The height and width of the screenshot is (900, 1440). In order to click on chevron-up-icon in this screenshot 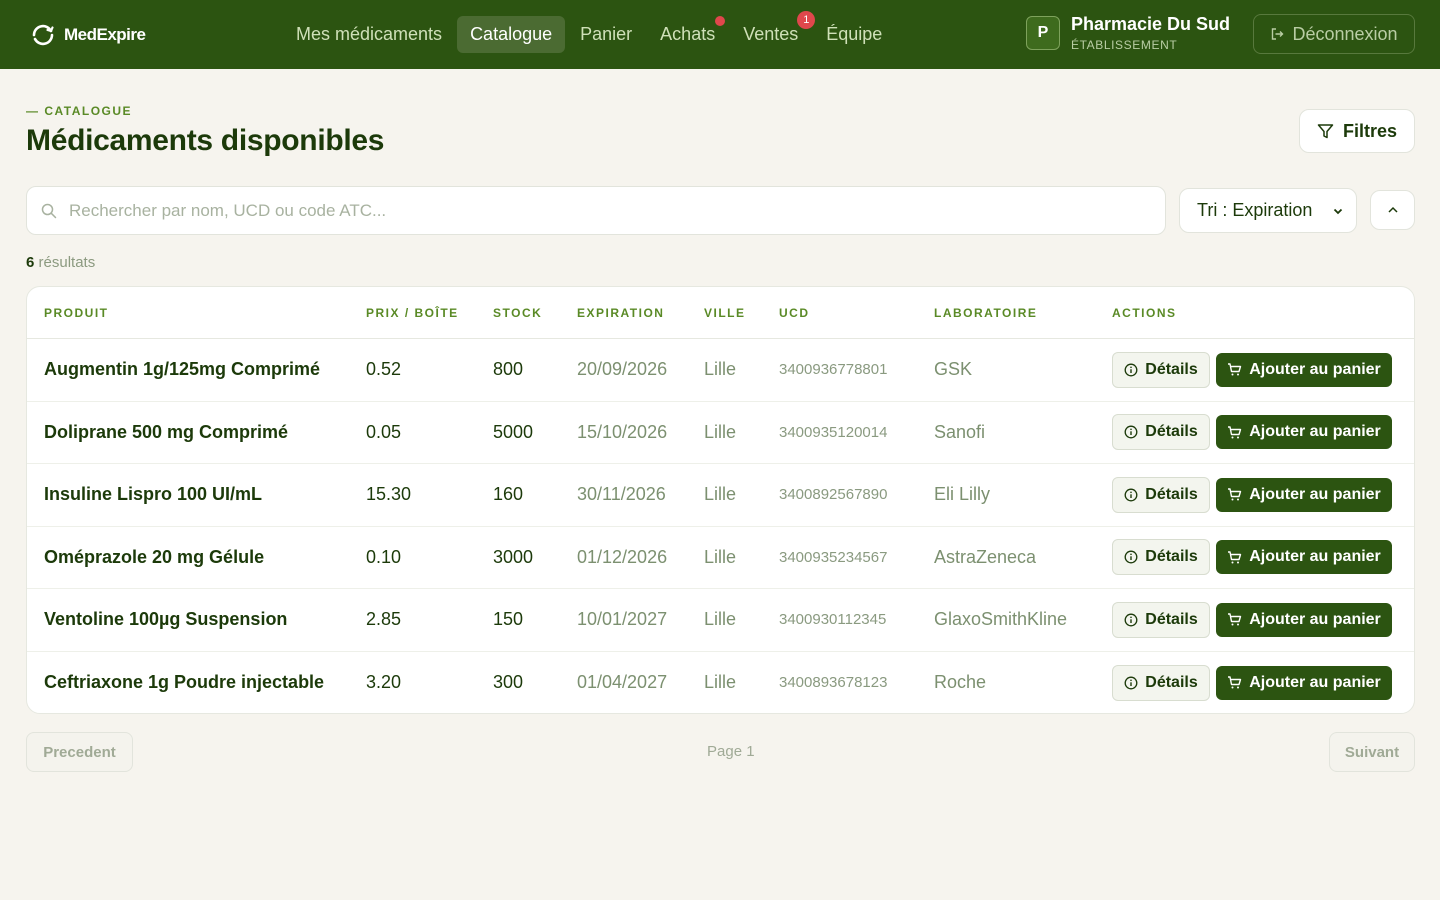, I will do `click(1392, 209)`.